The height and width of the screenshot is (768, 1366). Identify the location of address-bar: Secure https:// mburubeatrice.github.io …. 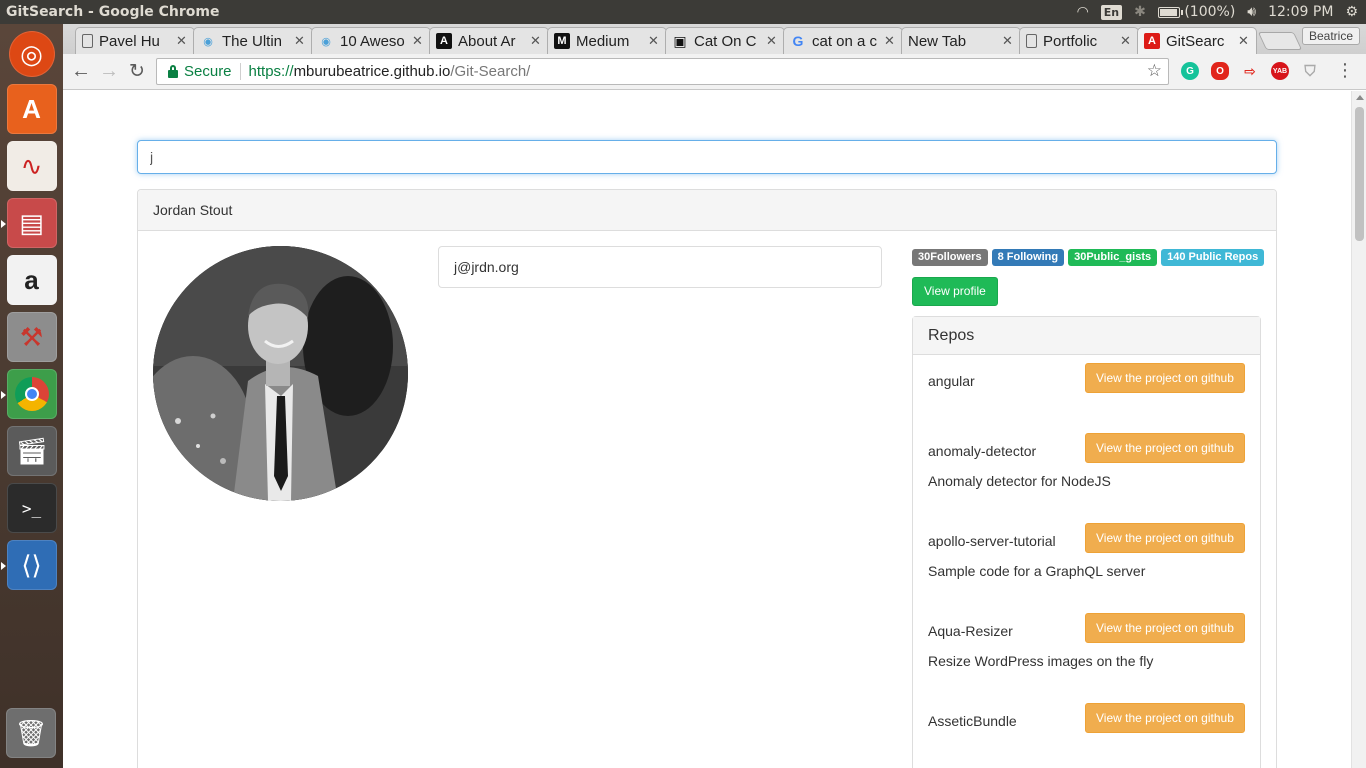
(662, 71).